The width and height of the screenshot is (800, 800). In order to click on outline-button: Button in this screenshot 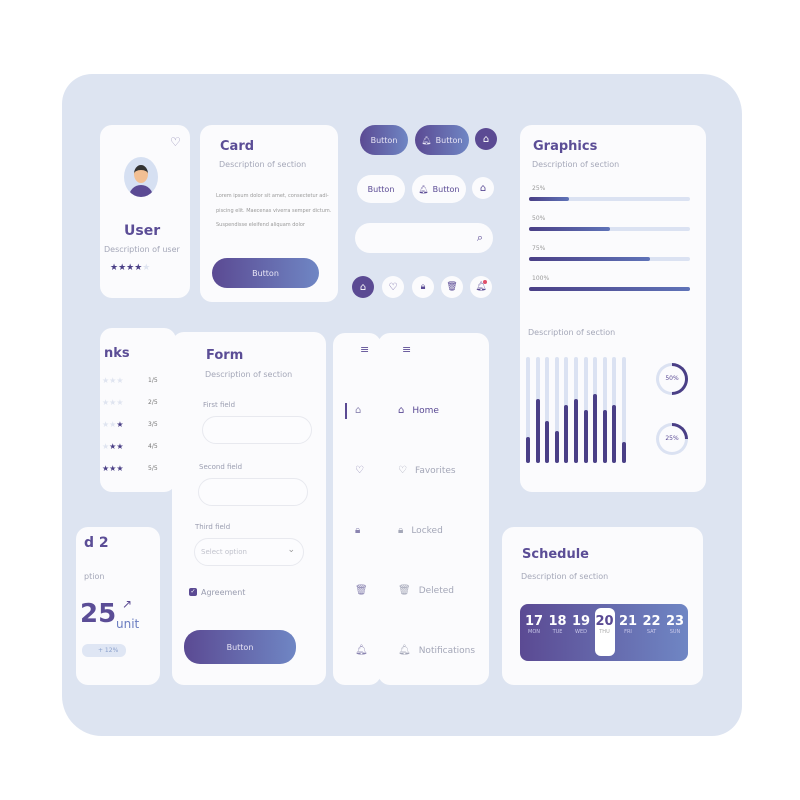, I will do `click(381, 189)`.